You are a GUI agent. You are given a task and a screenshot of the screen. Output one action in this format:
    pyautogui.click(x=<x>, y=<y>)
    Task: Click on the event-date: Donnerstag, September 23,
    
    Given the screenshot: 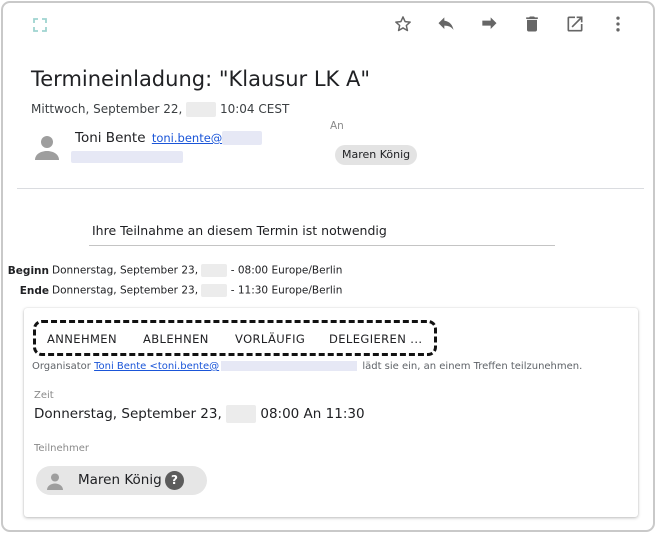 What is the action you would take?
    pyautogui.click(x=128, y=414)
    